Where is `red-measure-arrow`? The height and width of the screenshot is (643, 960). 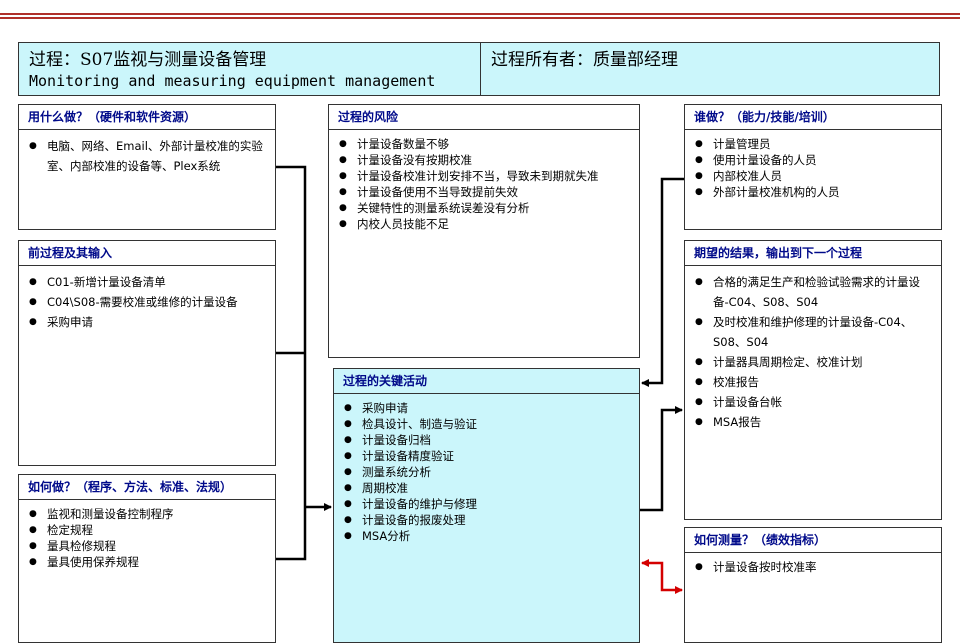 red-measure-arrow is located at coordinates (662, 576).